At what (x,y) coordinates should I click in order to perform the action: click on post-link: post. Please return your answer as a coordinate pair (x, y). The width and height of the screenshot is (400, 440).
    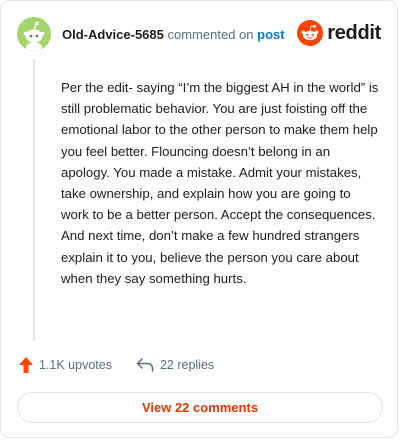
    Looking at the image, I should click on (270, 34).